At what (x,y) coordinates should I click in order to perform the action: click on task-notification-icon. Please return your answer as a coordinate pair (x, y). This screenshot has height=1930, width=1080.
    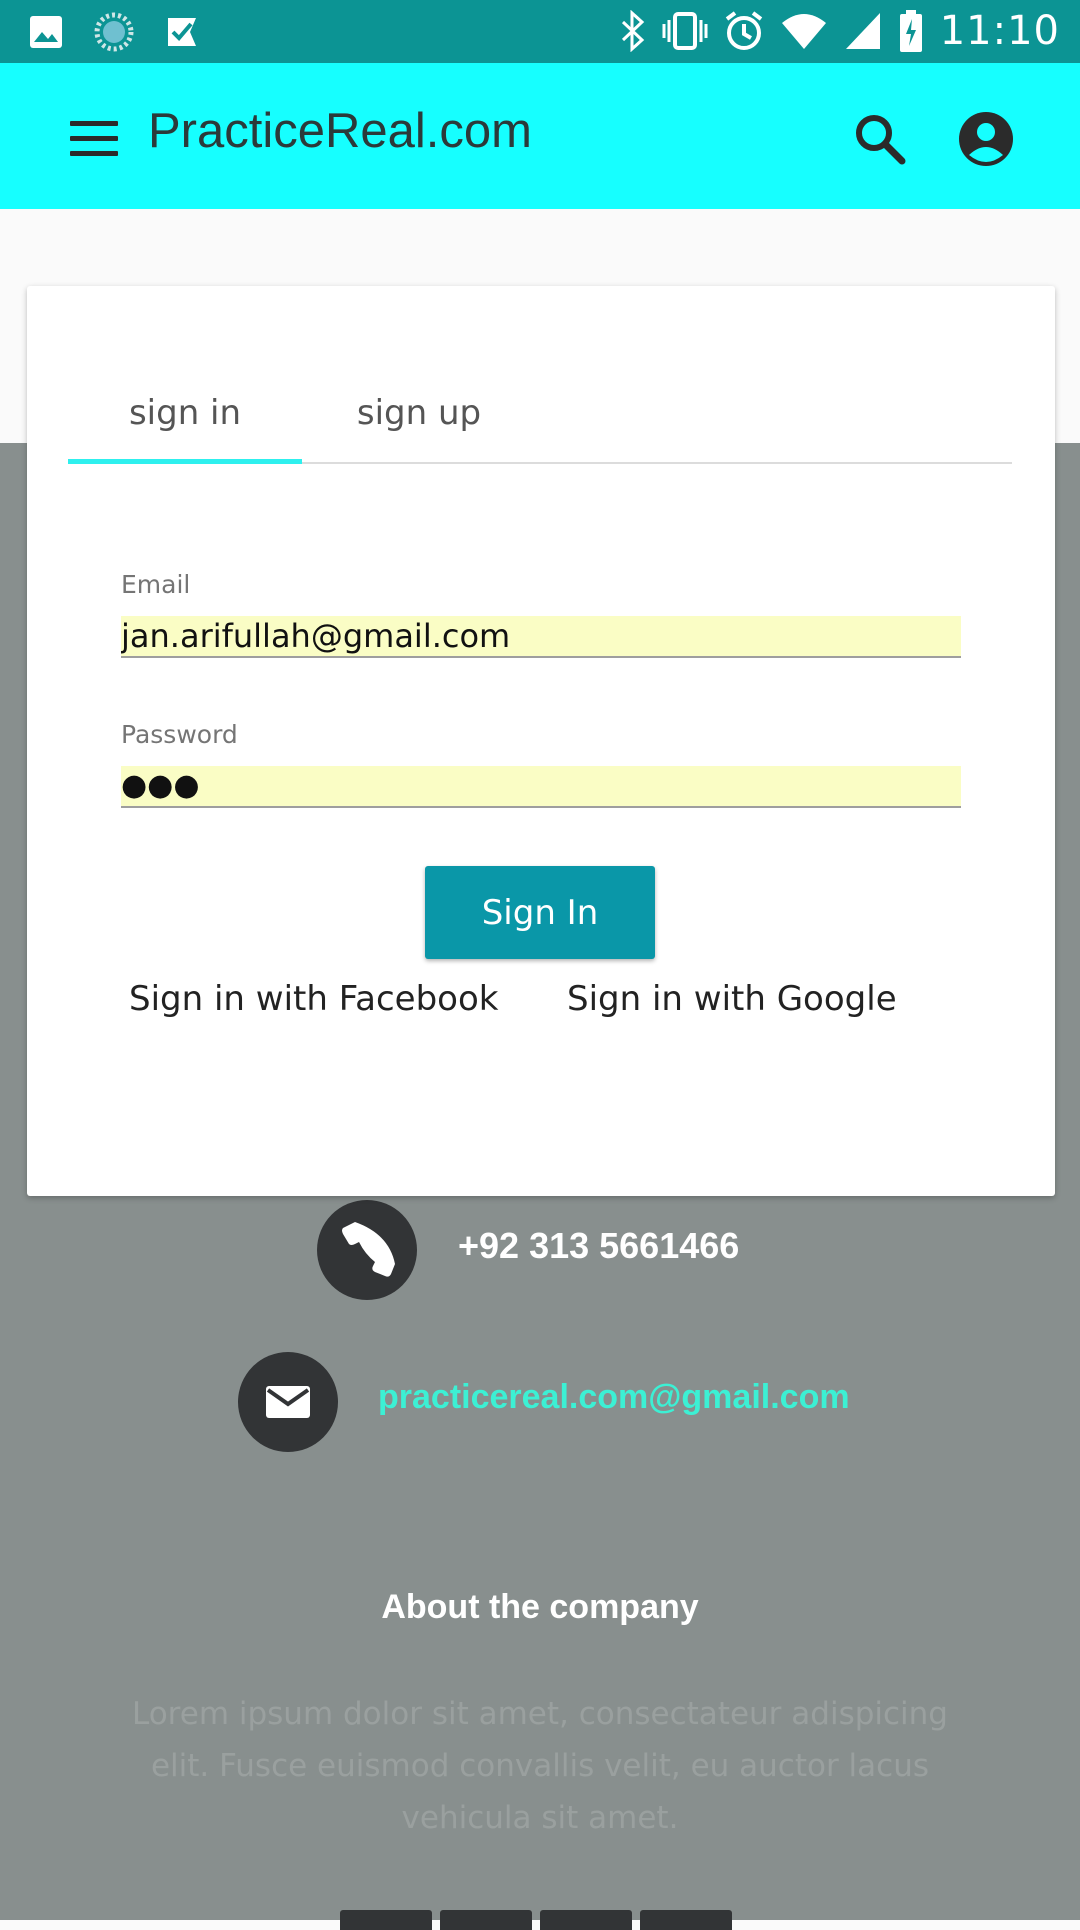
    Looking at the image, I should click on (182, 32).